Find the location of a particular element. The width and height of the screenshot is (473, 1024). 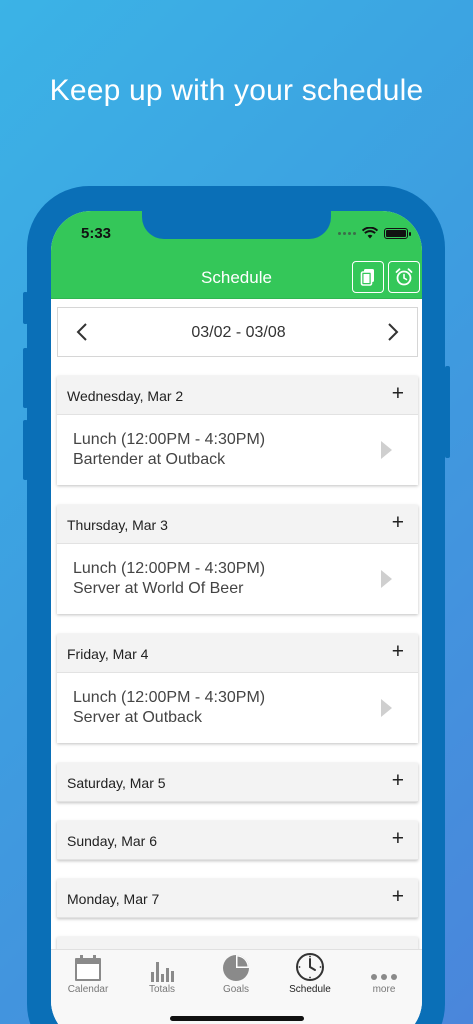

more-dots-icon is located at coordinates (384, 977).